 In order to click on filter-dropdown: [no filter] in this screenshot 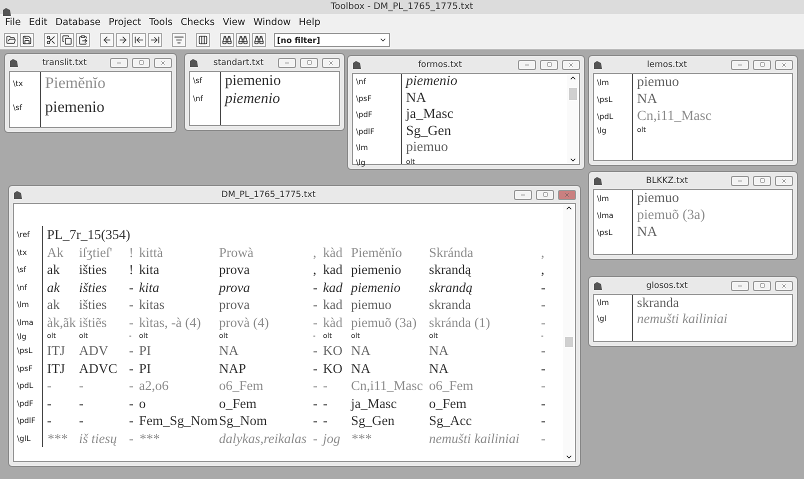, I will do `click(332, 40)`.